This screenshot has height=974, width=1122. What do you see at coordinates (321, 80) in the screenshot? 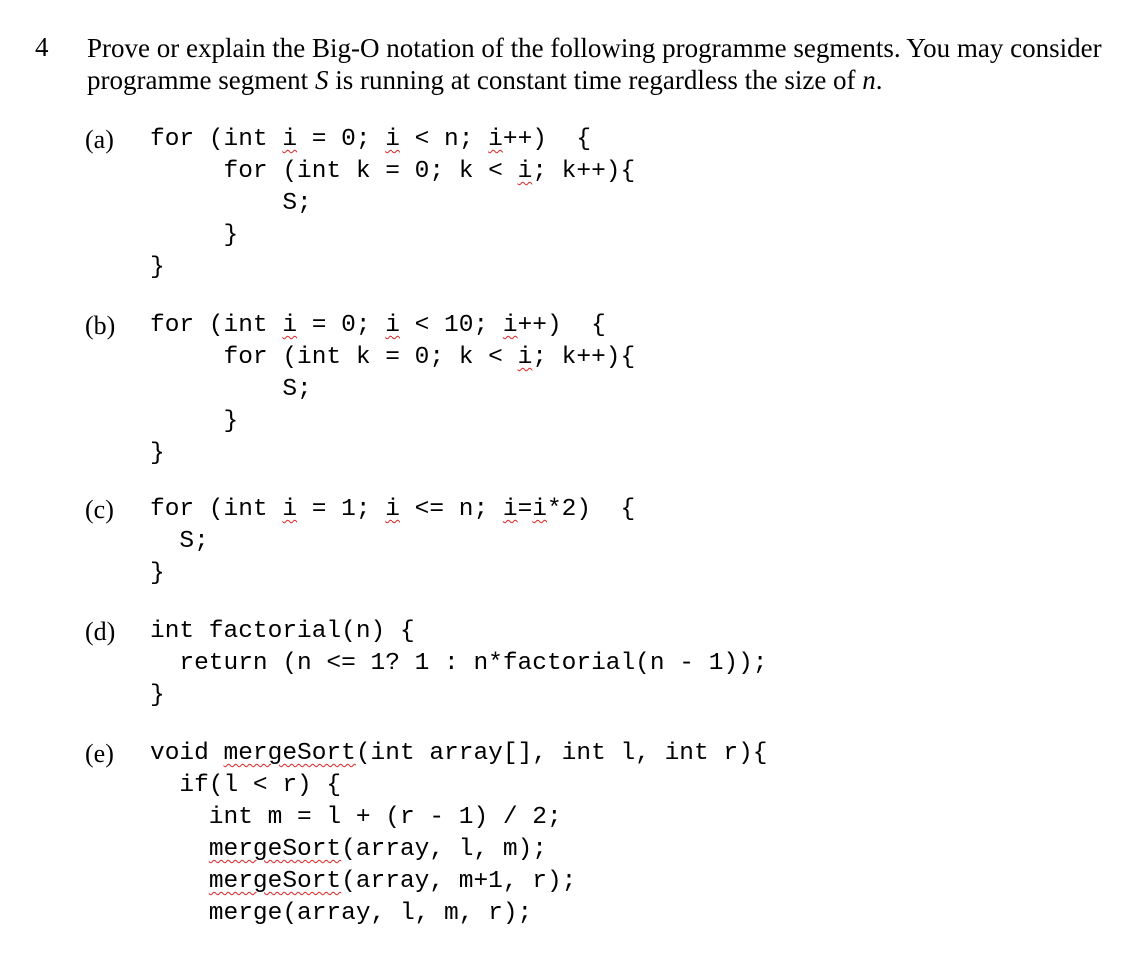
I see `segment-symbol: S` at bounding box center [321, 80].